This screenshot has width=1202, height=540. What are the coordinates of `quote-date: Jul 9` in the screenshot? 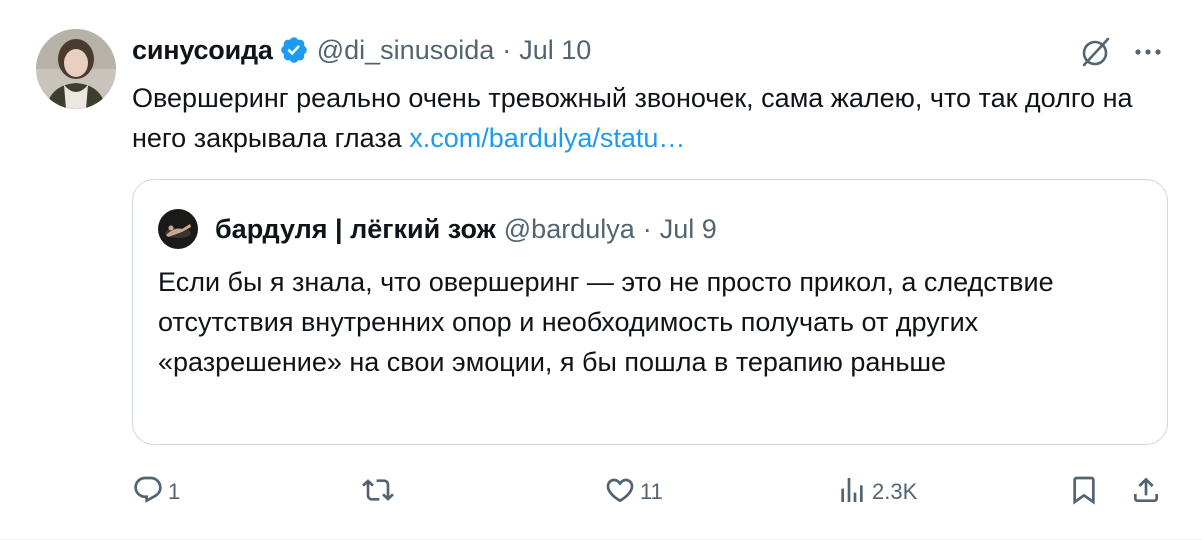 It's located at (688, 229).